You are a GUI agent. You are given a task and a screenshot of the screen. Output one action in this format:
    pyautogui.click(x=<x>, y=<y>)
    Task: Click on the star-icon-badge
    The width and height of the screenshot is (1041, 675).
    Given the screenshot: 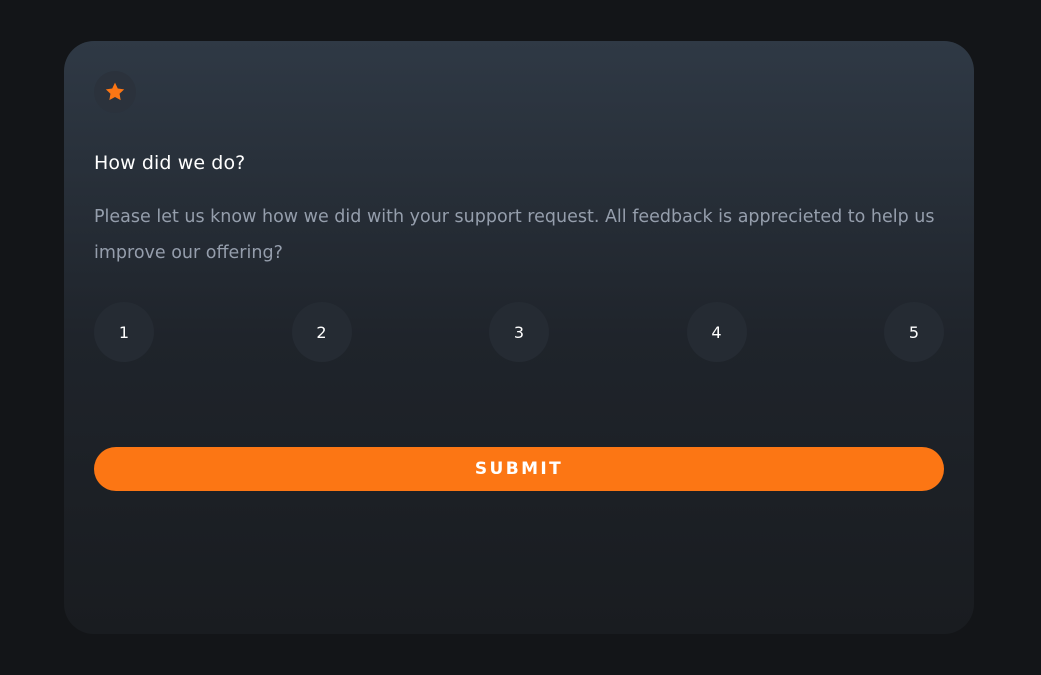 What is the action you would take?
    pyautogui.click(x=115, y=92)
    